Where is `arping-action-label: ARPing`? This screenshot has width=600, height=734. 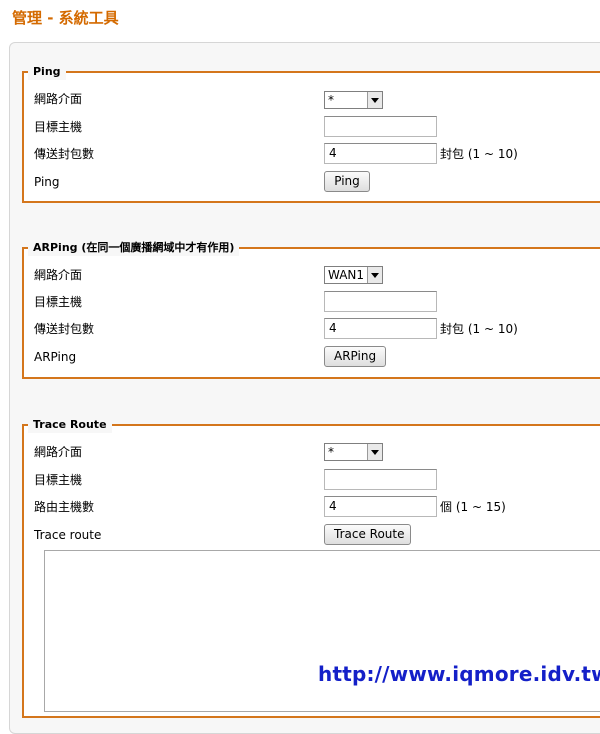 arping-action-label: ARPing is located at coordinates (55, 357).